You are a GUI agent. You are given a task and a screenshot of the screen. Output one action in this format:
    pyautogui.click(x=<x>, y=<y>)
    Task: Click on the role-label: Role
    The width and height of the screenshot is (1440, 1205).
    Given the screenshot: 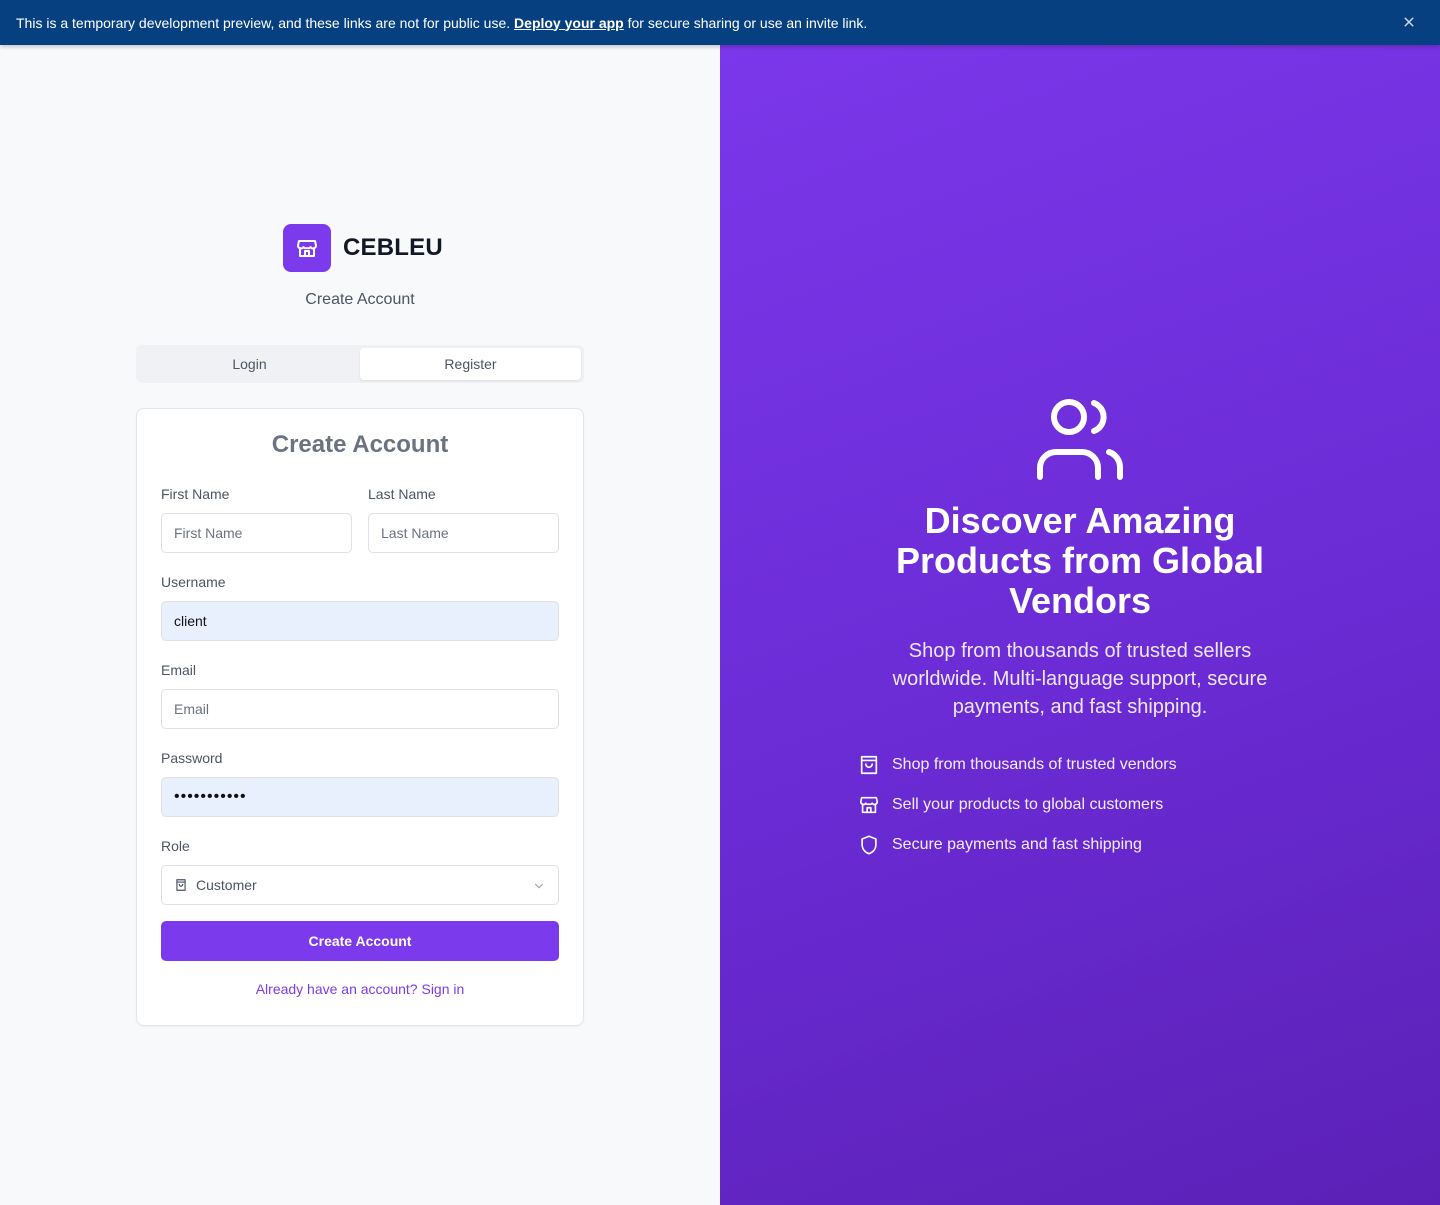 What is the action you would take?
    pyautogui.click(x=175, y=846)
    